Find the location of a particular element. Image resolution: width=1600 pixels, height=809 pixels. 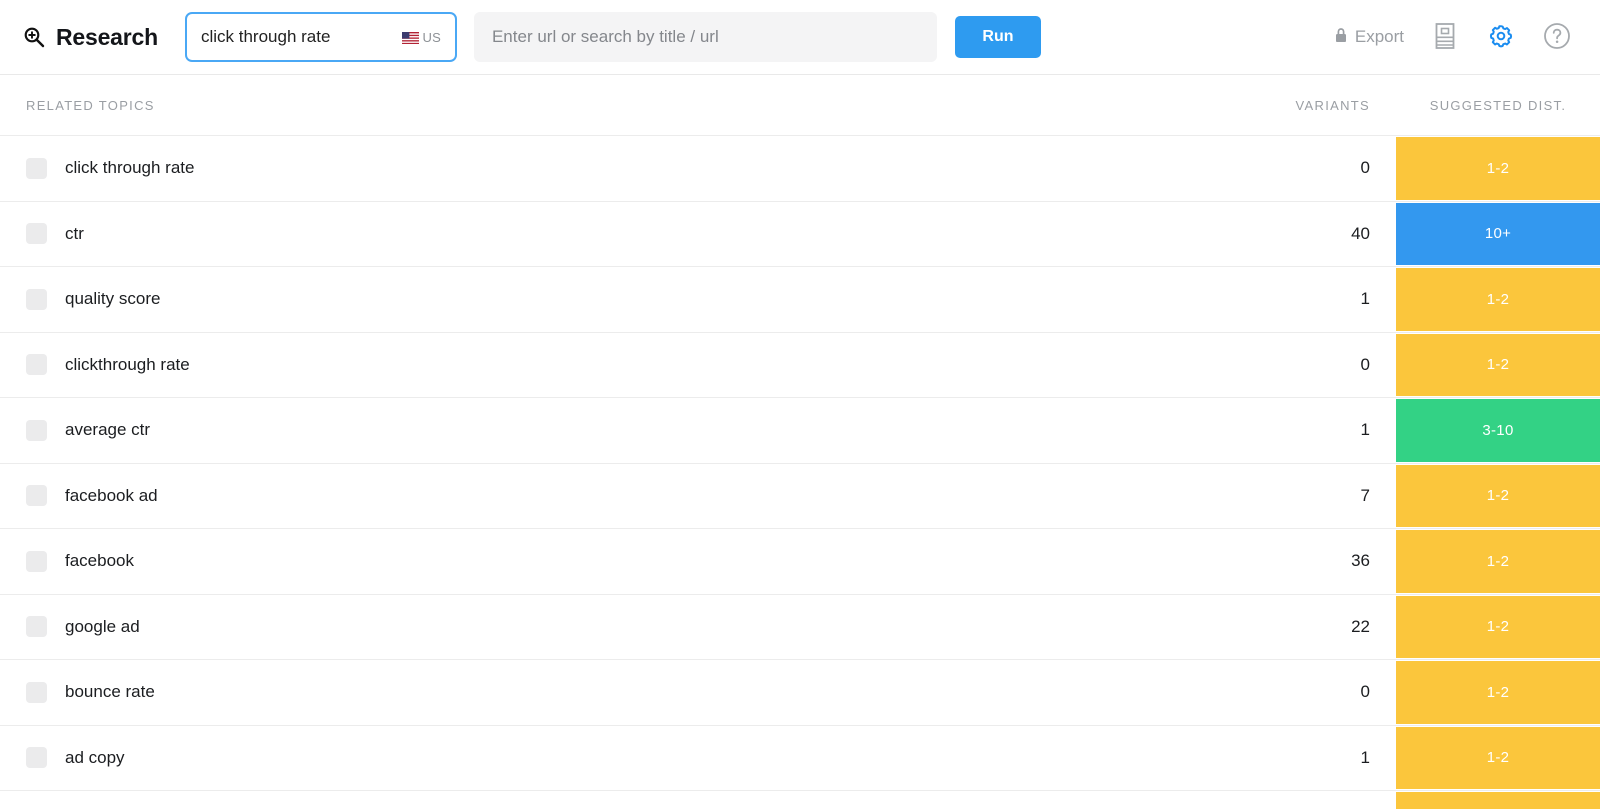

status-badge: 3-10 is located at coordinates (1498, 430).